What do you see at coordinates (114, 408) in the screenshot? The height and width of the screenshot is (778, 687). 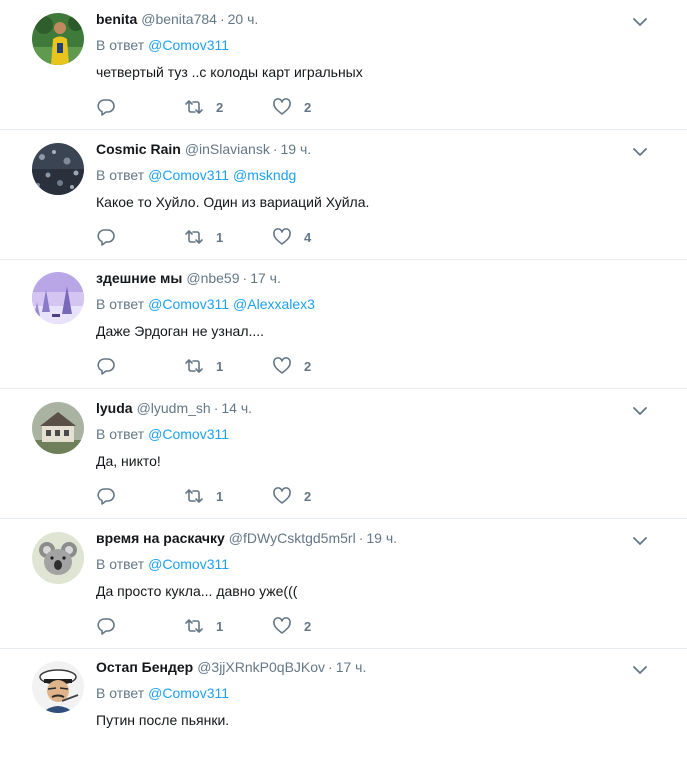 I see `display-name: lyuda` at bounding box center [114, 408].